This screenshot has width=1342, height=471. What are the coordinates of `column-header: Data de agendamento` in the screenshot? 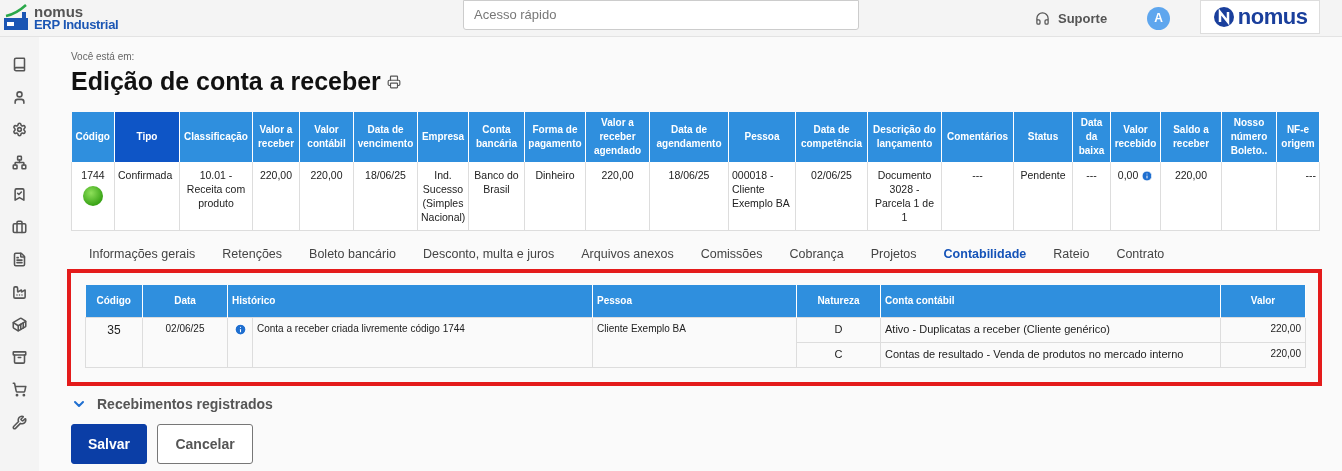 It's located at (689, 137).